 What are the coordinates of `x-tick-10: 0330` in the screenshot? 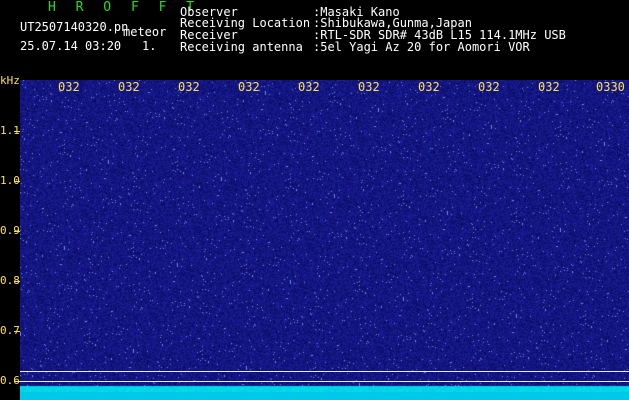 It's located at (610, 87).